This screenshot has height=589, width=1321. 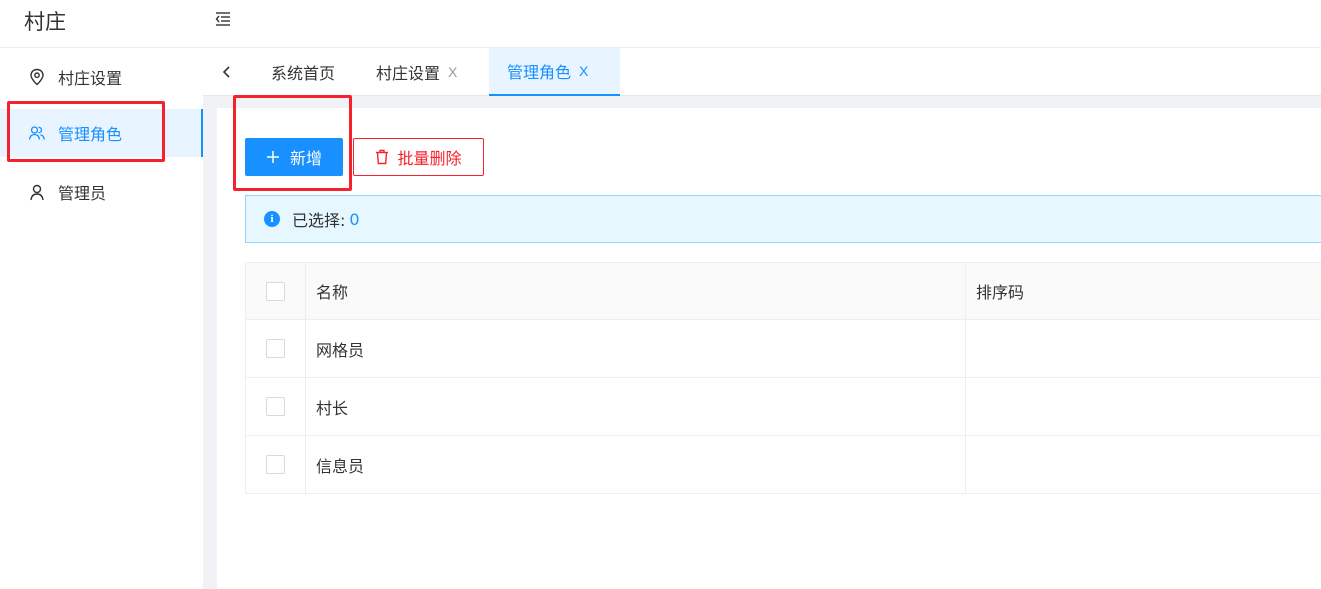 I want to click on cell-name: 村长, so click(x=636, y=406).